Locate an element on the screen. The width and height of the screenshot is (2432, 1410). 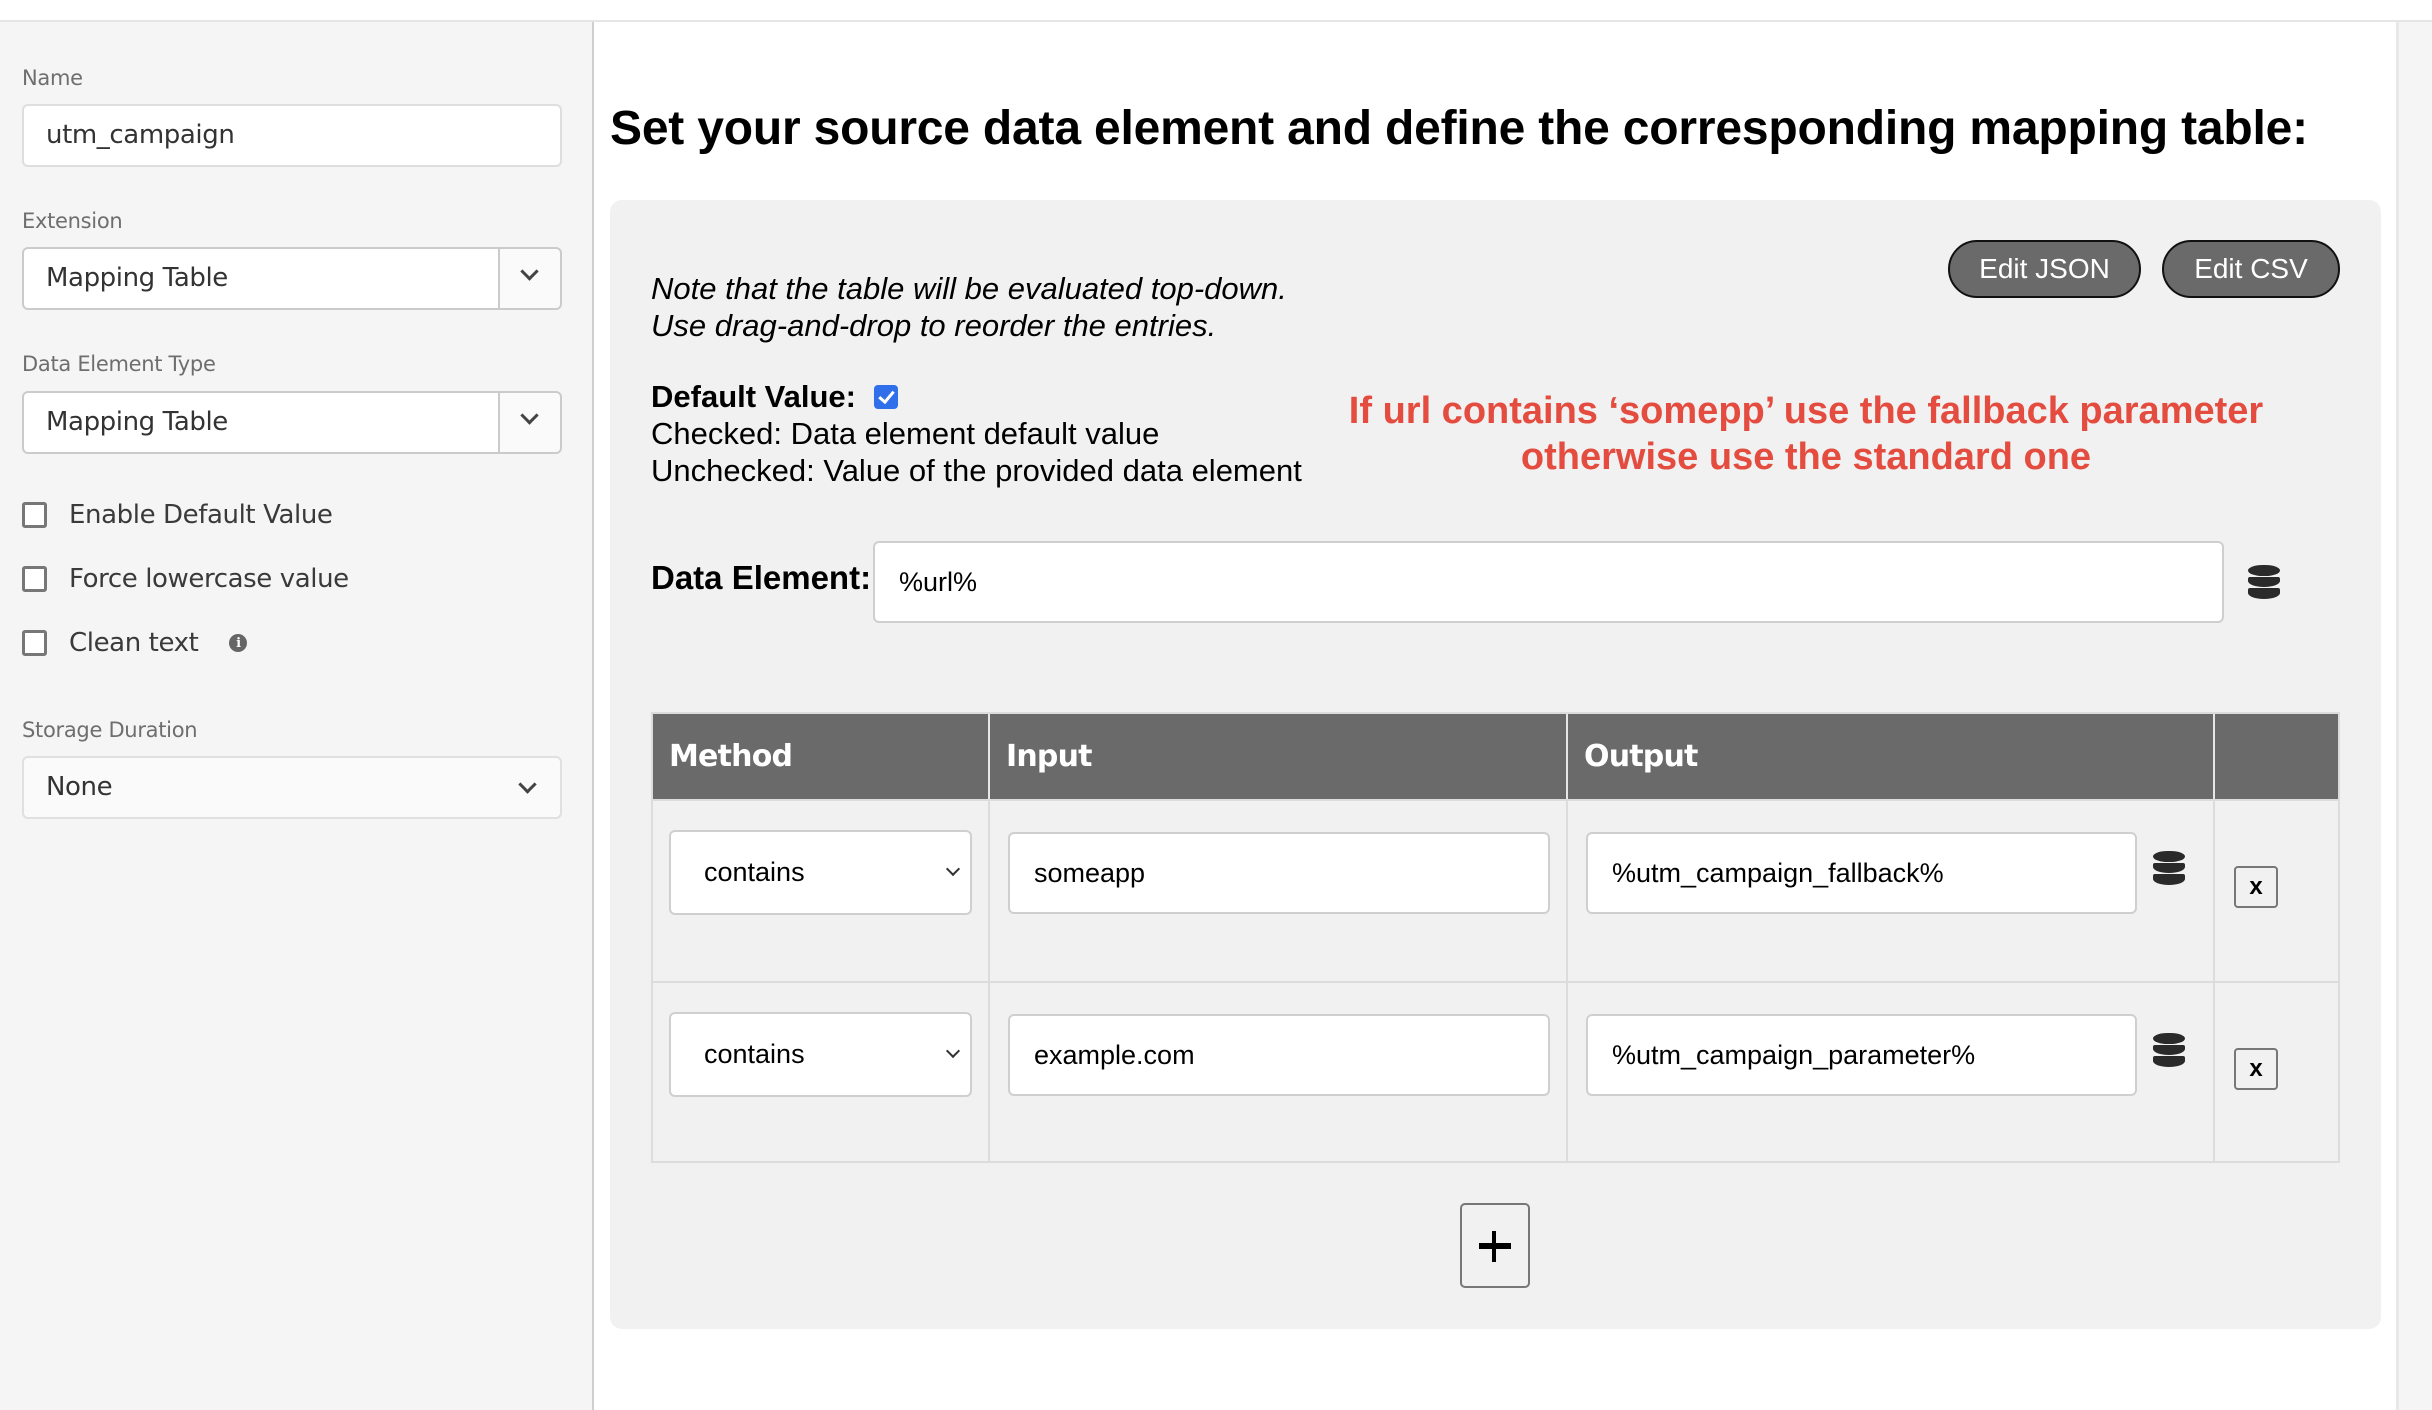
data-element-input: %url% is located at coordinates (1548, 582).